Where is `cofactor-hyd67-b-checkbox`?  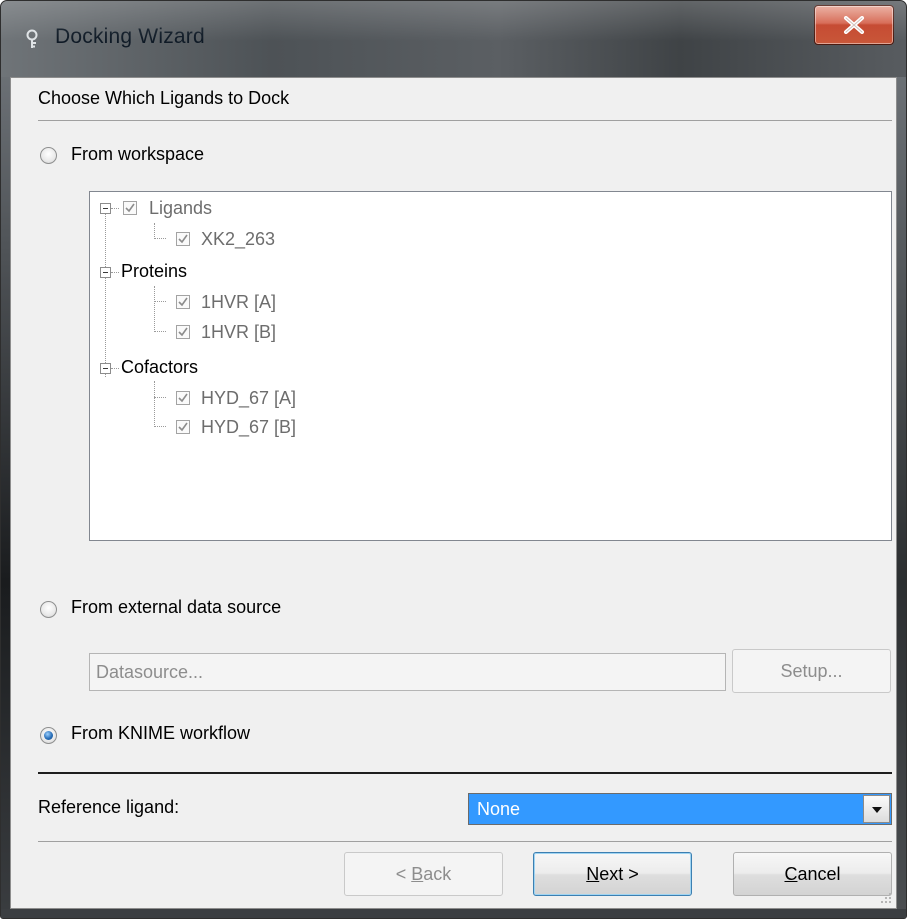
cofactor-hyd67-b-checkbox is located at coordinates (183, 427).